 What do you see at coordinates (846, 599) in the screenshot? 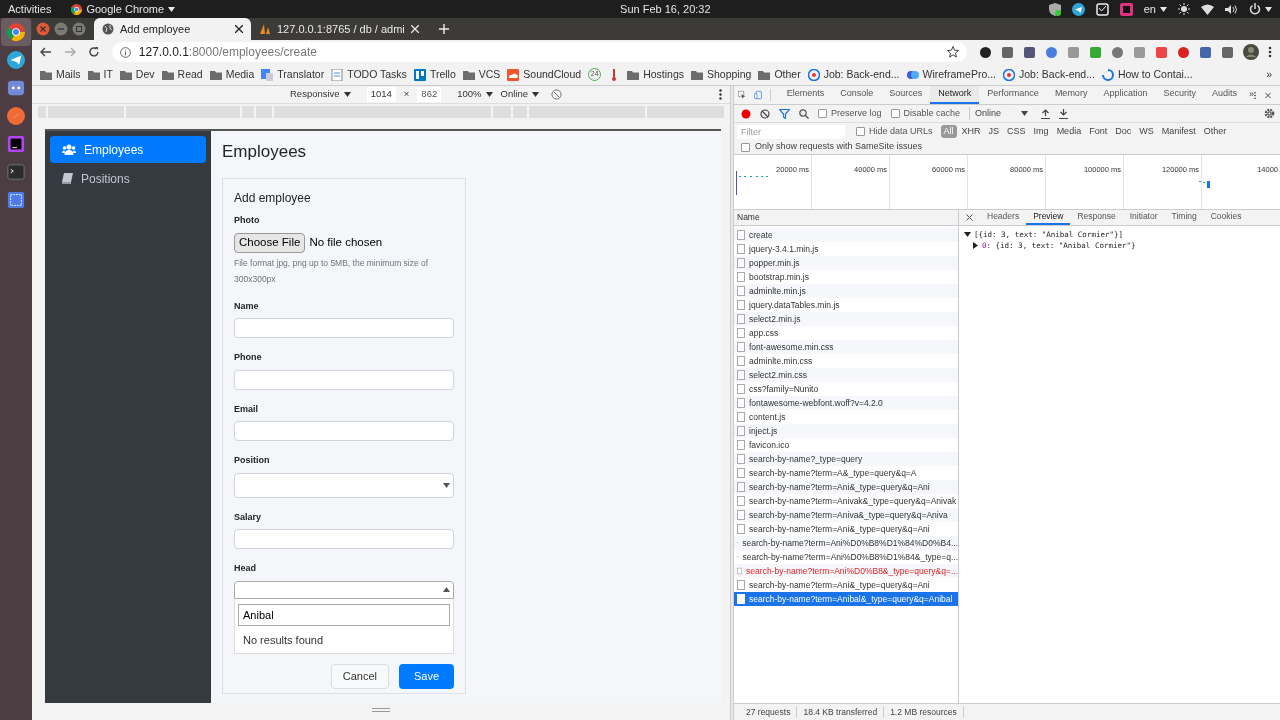
I see `request-row: search-by-name?term=Anibal&_type=query&q=Anibal` at bounding box center [846, 599].